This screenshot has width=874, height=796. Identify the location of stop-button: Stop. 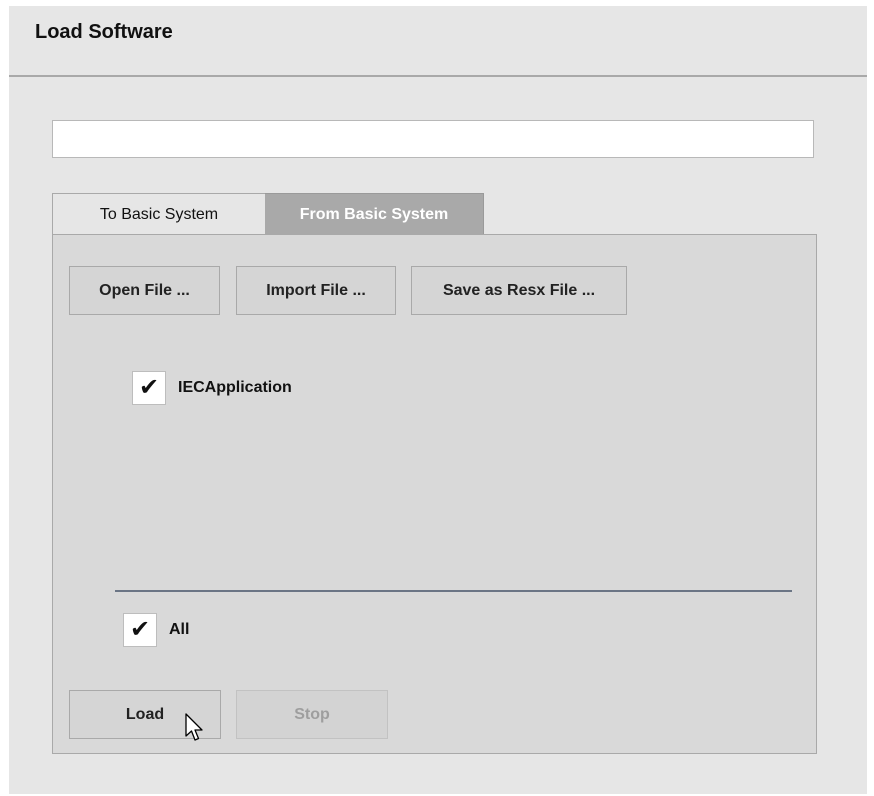
(312, 714).